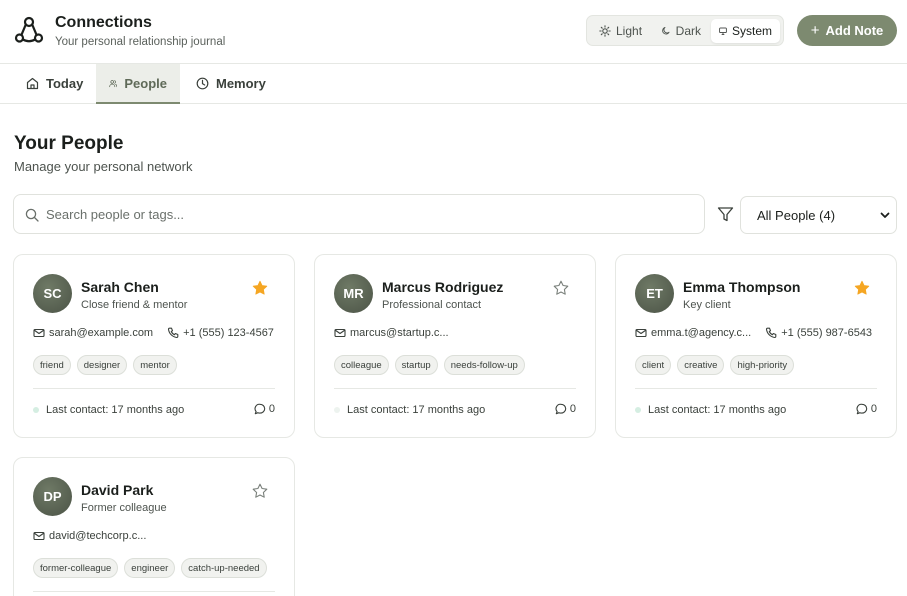 The image size is (907, 596). Describe the element at coordinates (353, 293) in the screenshot. I see `avatar: MR` at that location.